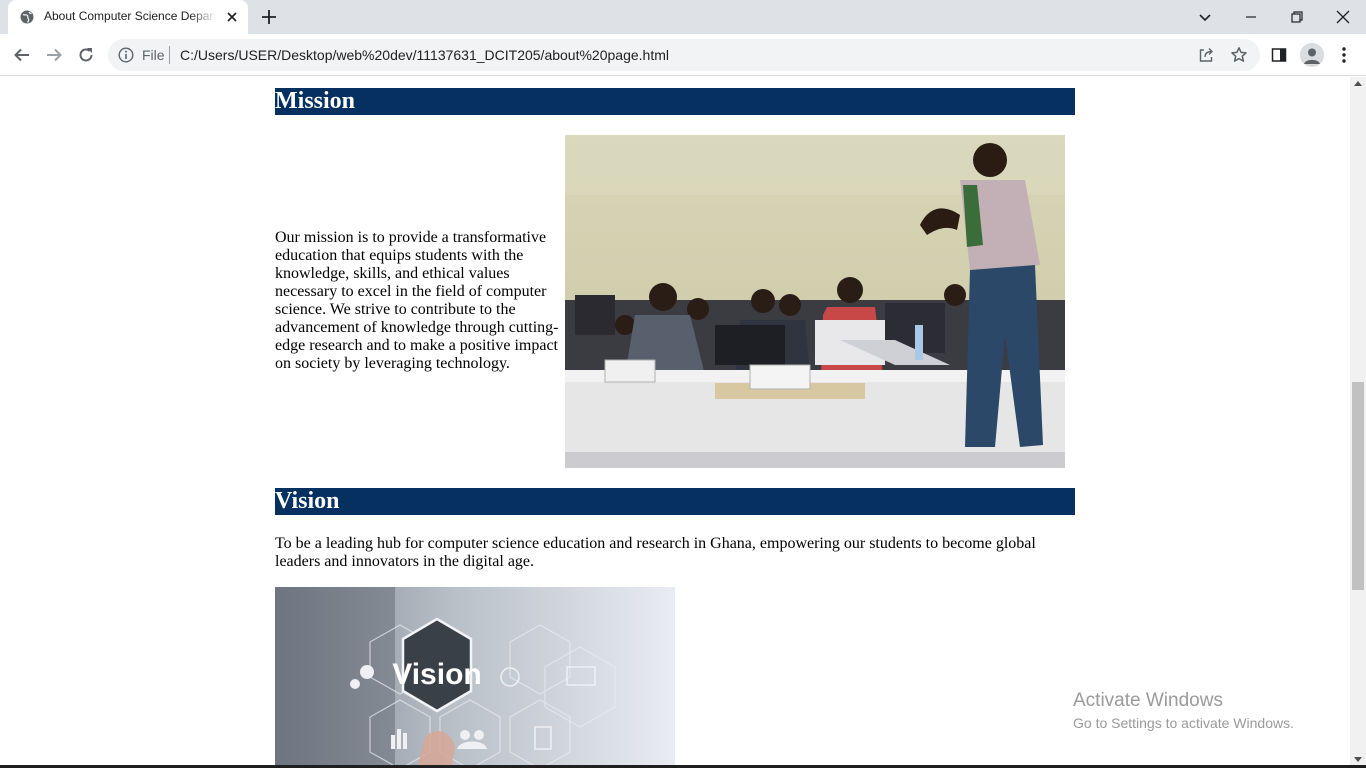 The height and width of the screenshot is (768, 1366). I want to click on arrow-right-icon, so click(54, 55).